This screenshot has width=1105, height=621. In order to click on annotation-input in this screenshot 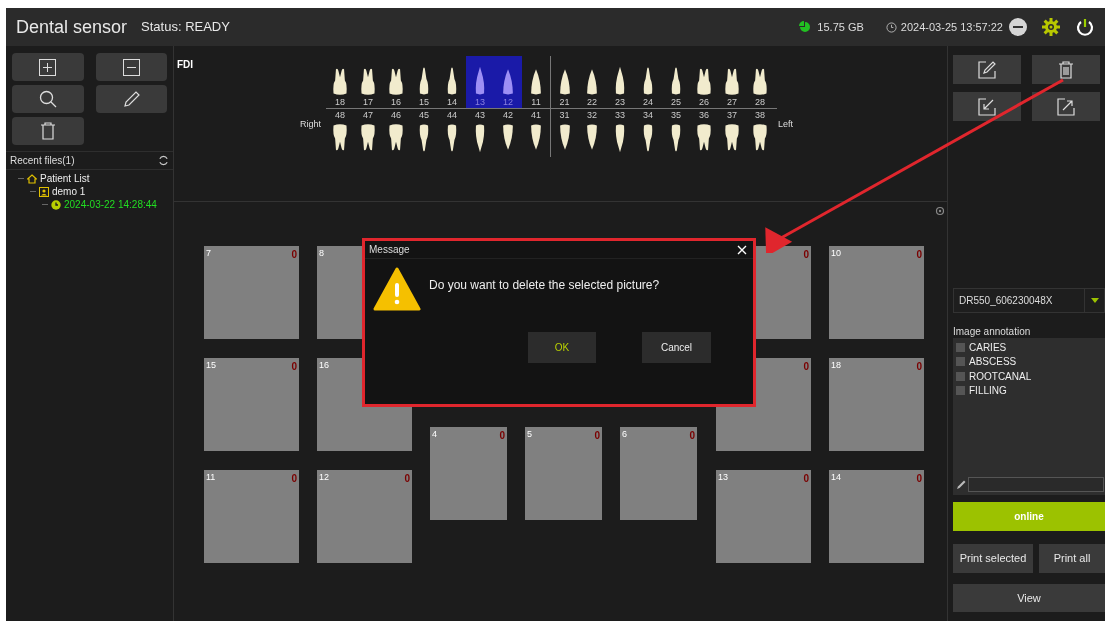, I will do `click(1036, 484)`.